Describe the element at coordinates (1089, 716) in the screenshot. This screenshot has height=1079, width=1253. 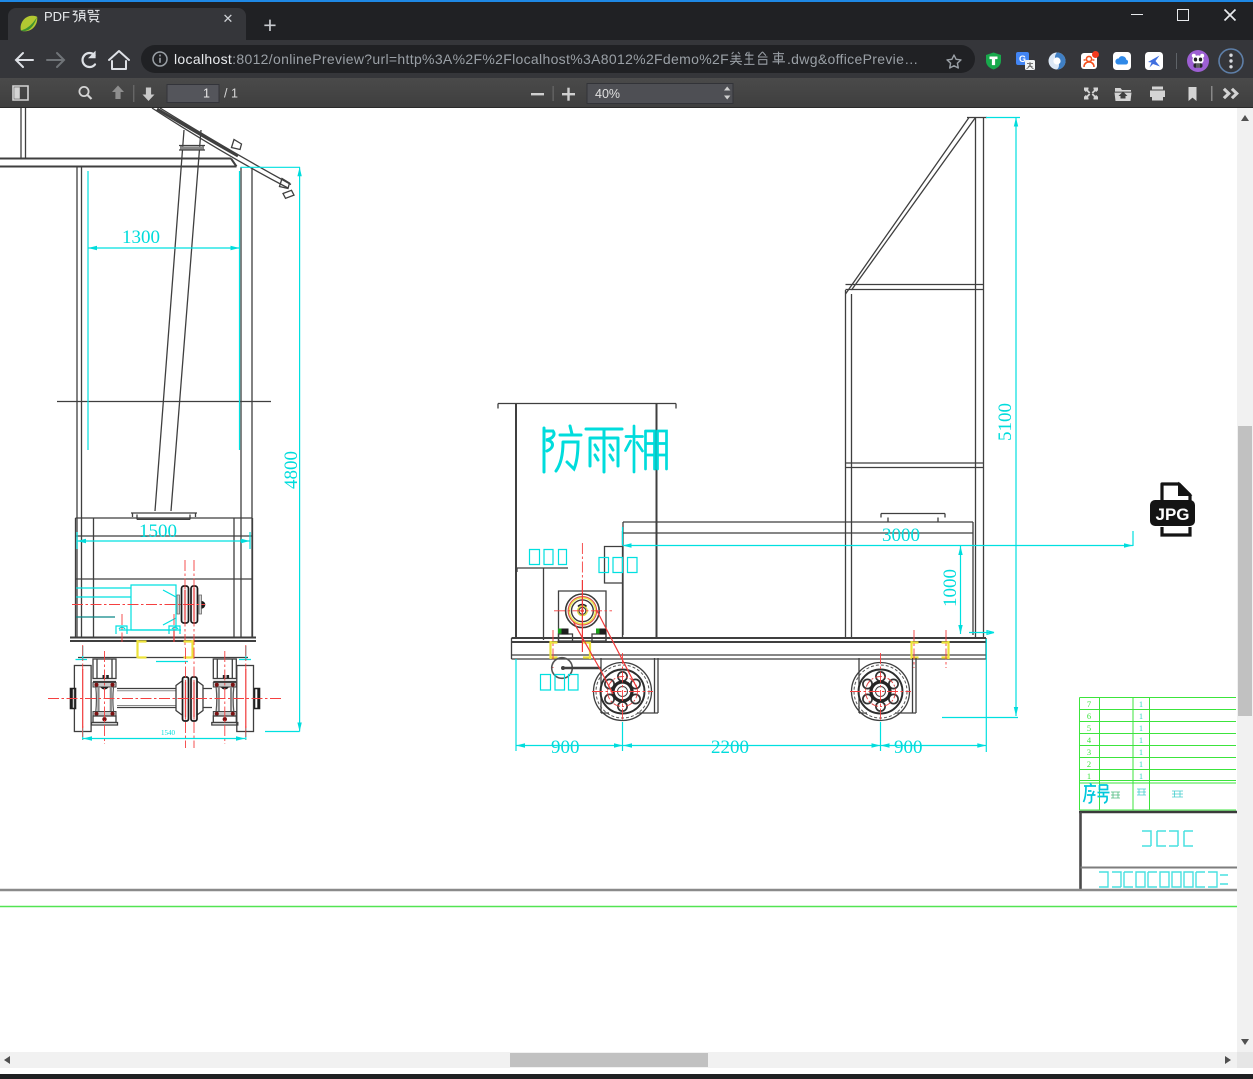
I see `svg-text: 6` at that location.